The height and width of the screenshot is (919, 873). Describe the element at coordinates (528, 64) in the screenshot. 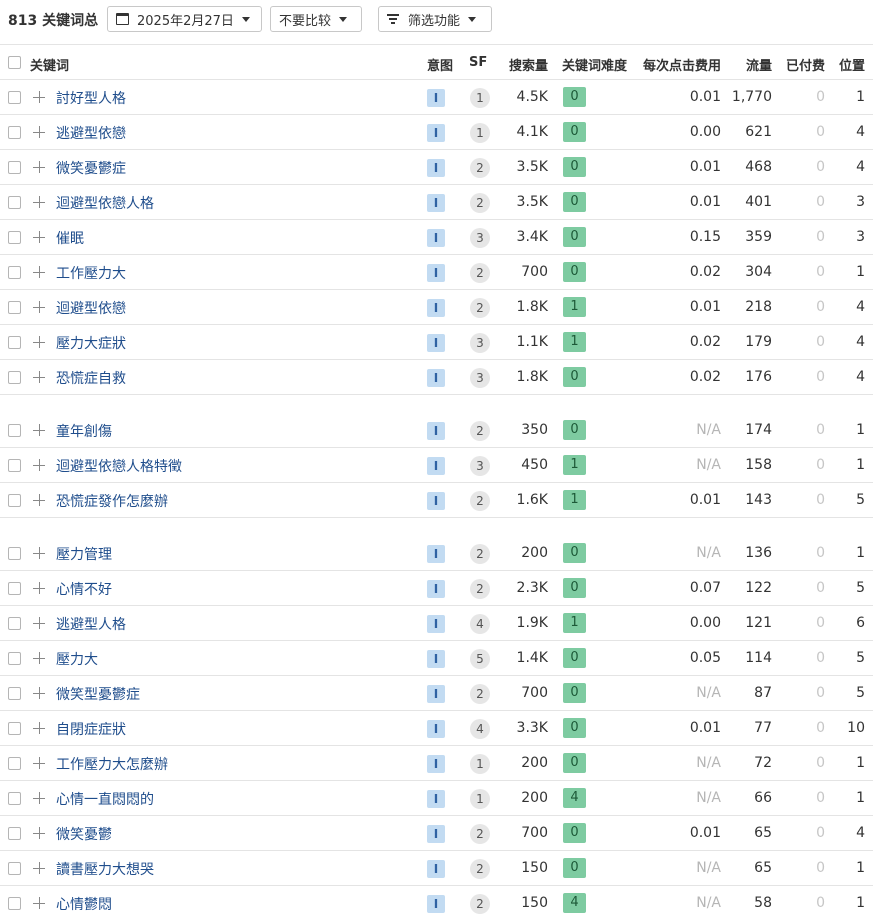

I see `column-header-volume: 搜索量` at that location.